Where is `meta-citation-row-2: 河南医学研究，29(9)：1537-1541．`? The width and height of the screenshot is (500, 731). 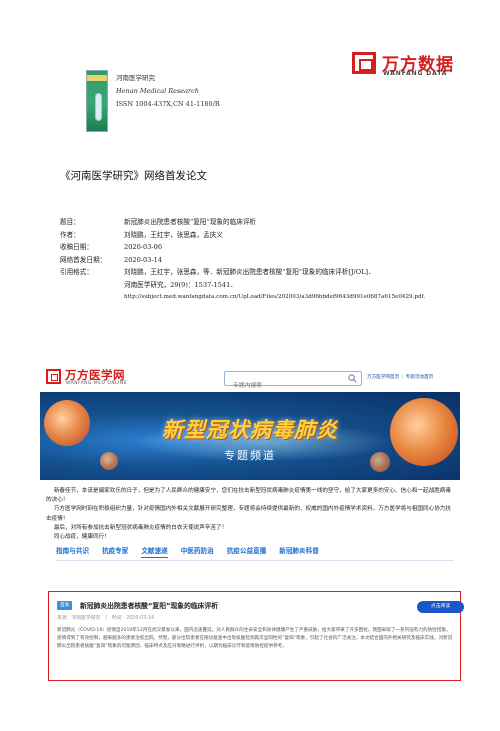 meta-citation-row-2: 河南医学研究，29(9)：1537-1541． is located at coordinates (242, 285).